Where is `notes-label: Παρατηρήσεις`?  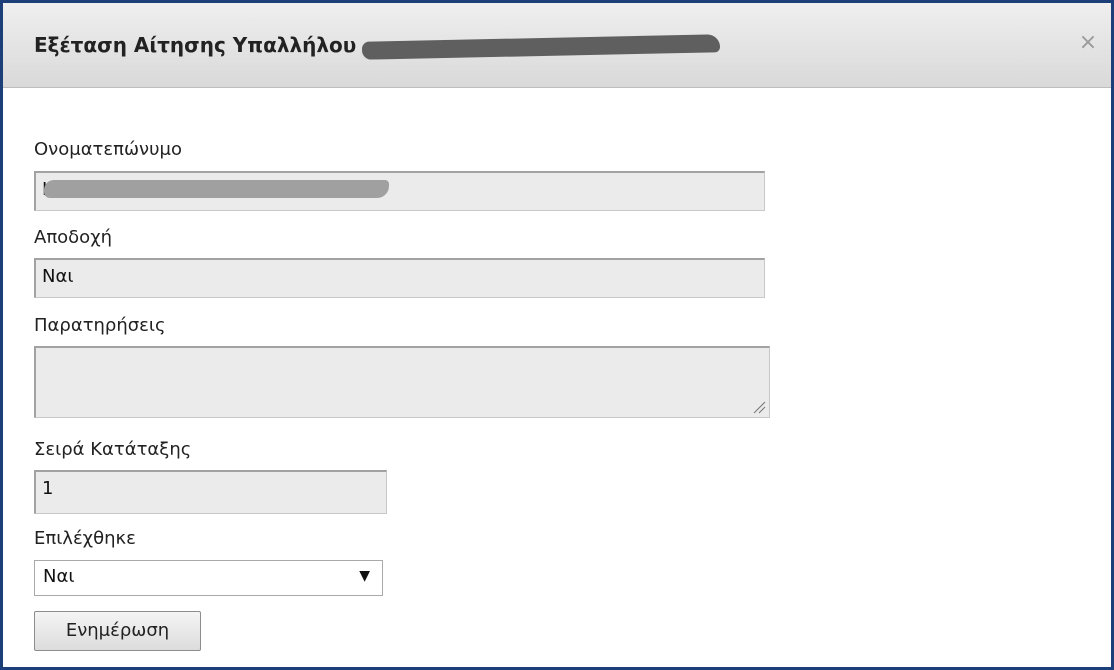 notes-label: Παρατηρήσεις is located at coordinates (100, 325).